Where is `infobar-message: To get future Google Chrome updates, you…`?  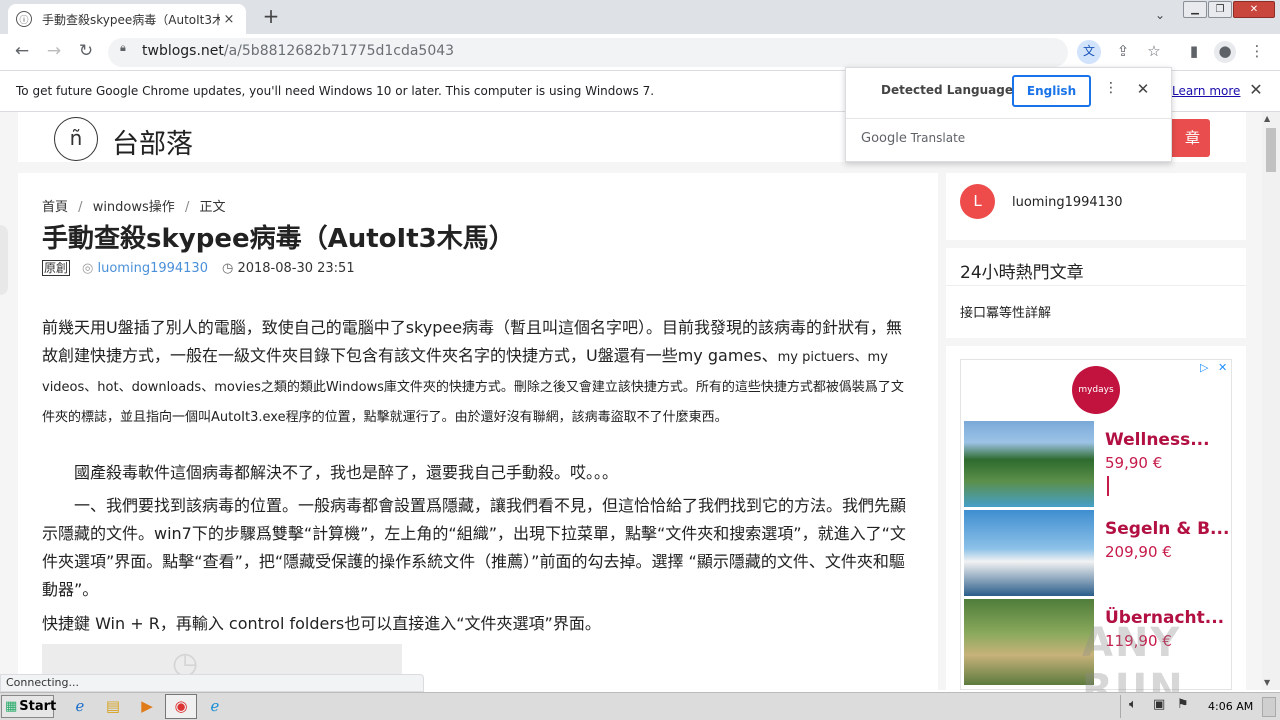 infobar-message: To get future Google Chrome updates, you… is located at coordinates (335, 91).